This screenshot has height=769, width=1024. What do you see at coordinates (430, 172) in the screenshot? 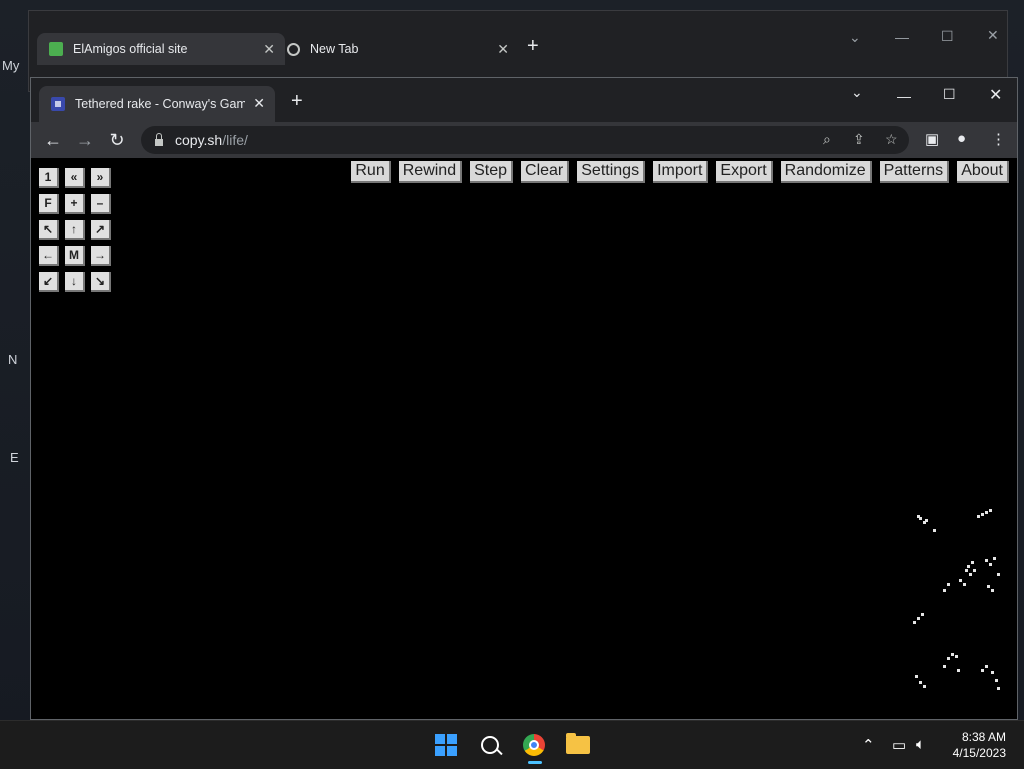
I see `rewind-button: Rewind` at bounding box center [430, 172].